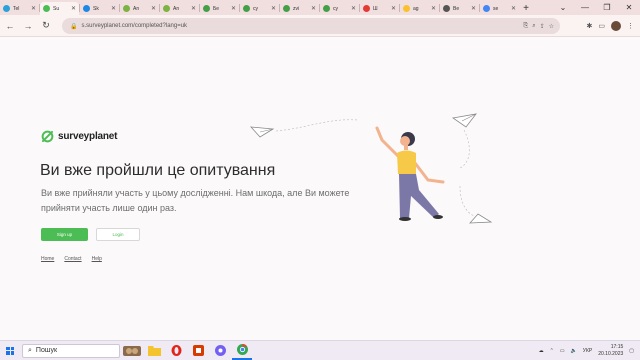 Image resolution: width=640 pixels, height=360 pixels. What do you see at coordinates (320, 350) in the screenshot?
I see `taskbar: ⌕ Пошук ☁ ⌃ ▭ 🔈 УКР 17:15 20.10.2023 ▢` at bounding box center [320, 350].